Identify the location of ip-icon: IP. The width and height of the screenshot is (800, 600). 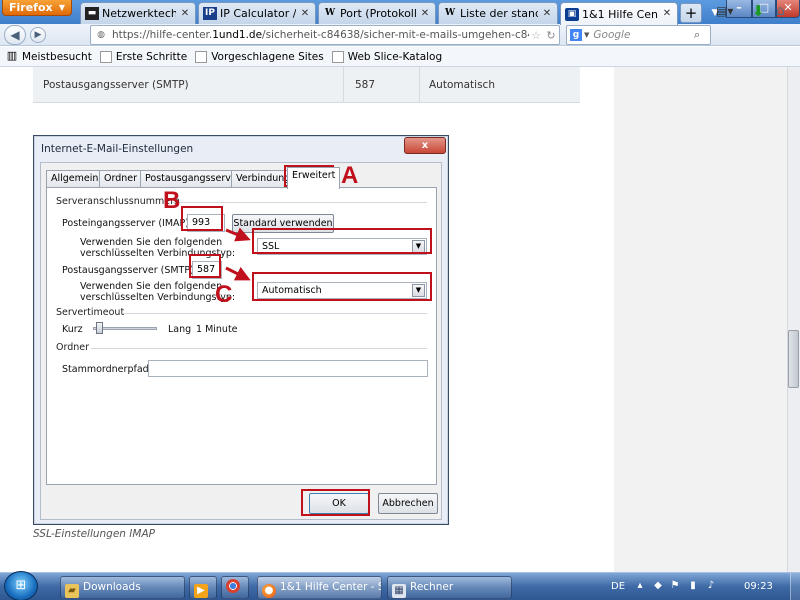
(210, 13).